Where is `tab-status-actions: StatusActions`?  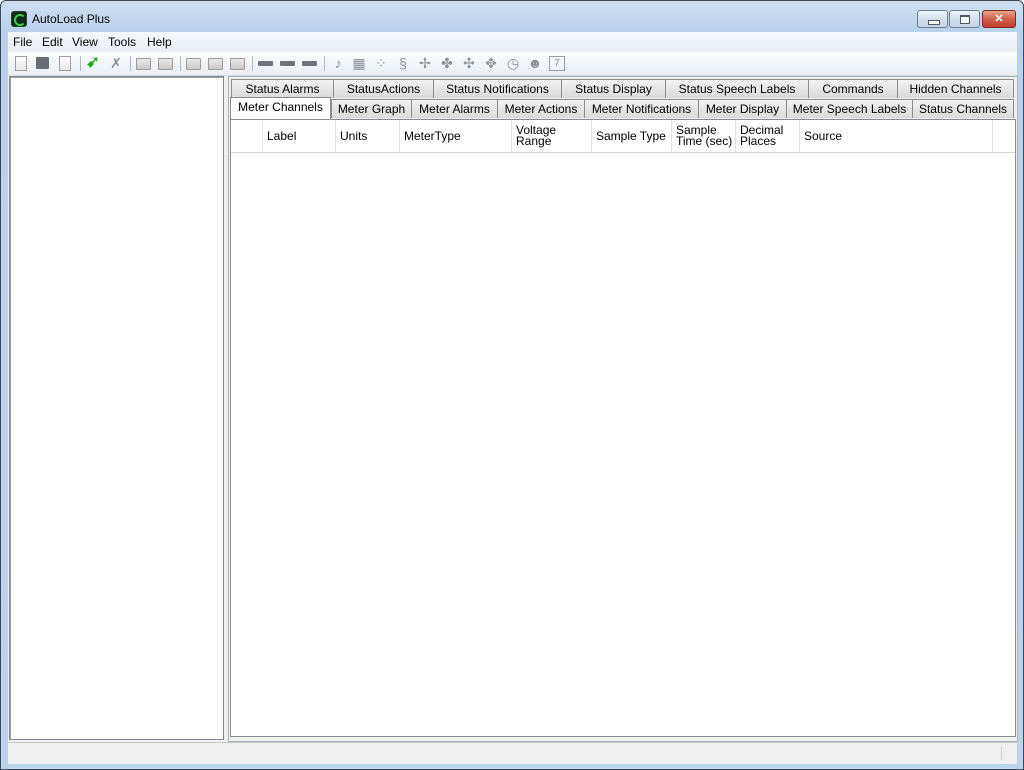 tab-status-actions: StatusActions is located at coordinates (383, 88).